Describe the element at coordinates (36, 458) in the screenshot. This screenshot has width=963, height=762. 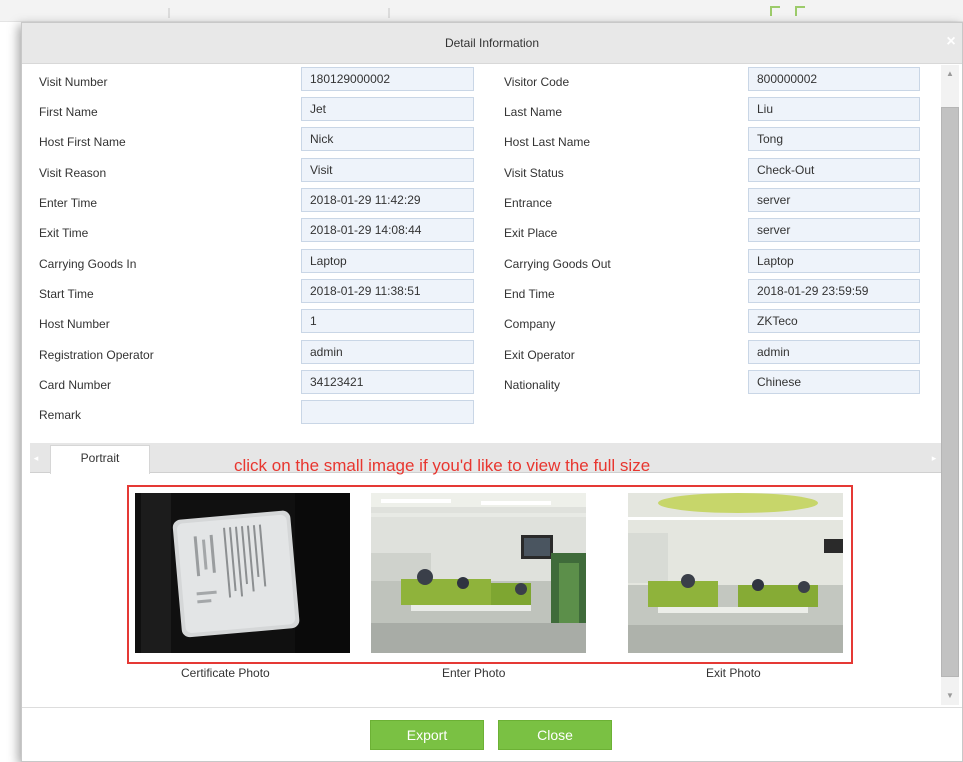
I see `tab-scroll-left-icon: ◂` at that location.